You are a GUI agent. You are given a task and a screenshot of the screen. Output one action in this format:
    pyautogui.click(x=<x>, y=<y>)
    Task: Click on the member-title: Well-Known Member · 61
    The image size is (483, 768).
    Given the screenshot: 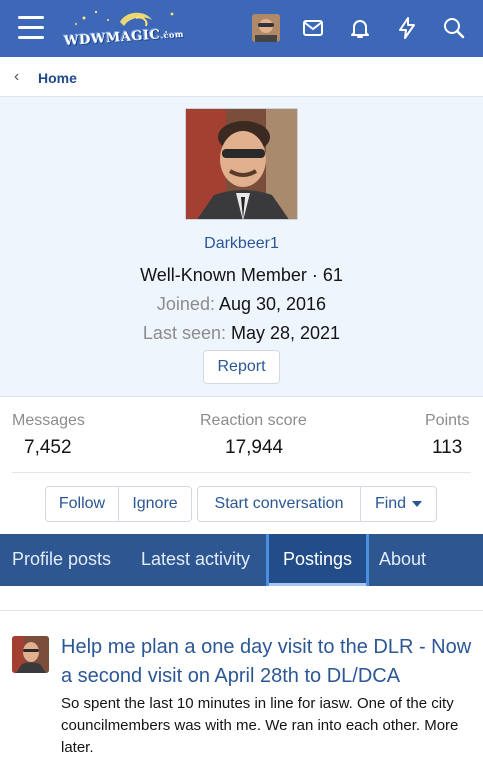 What is the action you would take?
    pyautogui.click(x=241, y=275)
    